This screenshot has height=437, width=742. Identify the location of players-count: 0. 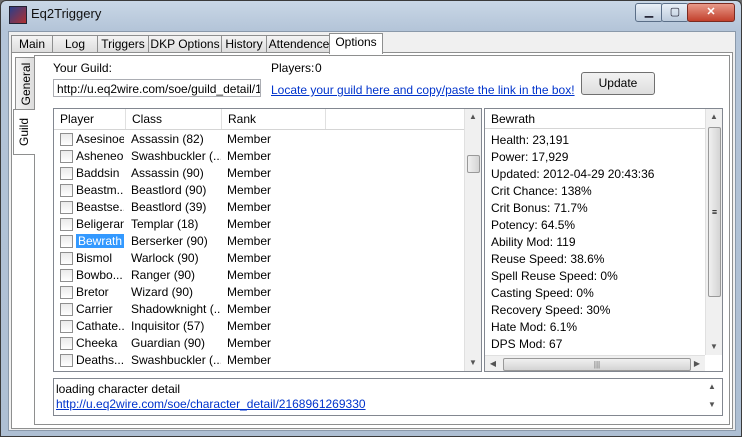
(318, 68).